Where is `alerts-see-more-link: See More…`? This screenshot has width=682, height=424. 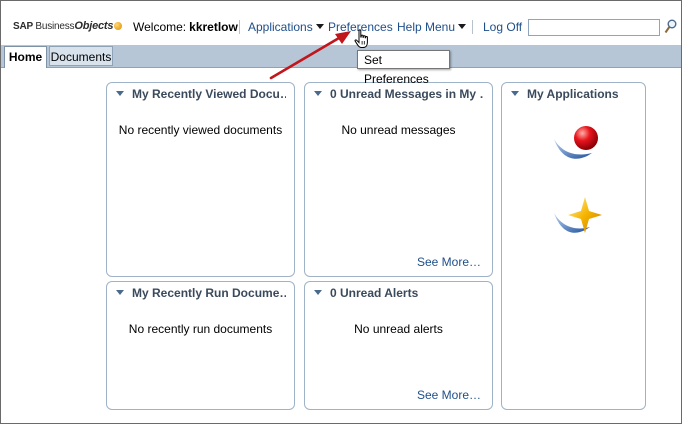 alerts-see-more-link: See More… is located at coordinates (449, 395).